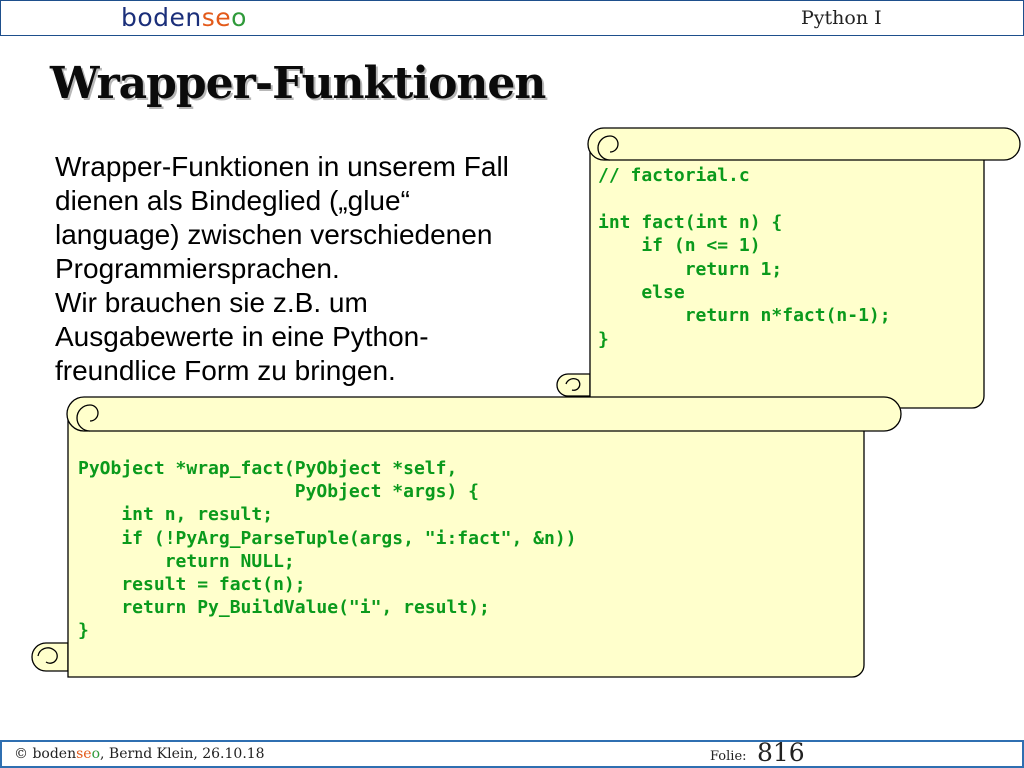 The height and width of the screenshot is (768, 1024). Describe the element at coordinates (96, 754) in the screenshot. I see `footer-logo-part-3: o` at that location.